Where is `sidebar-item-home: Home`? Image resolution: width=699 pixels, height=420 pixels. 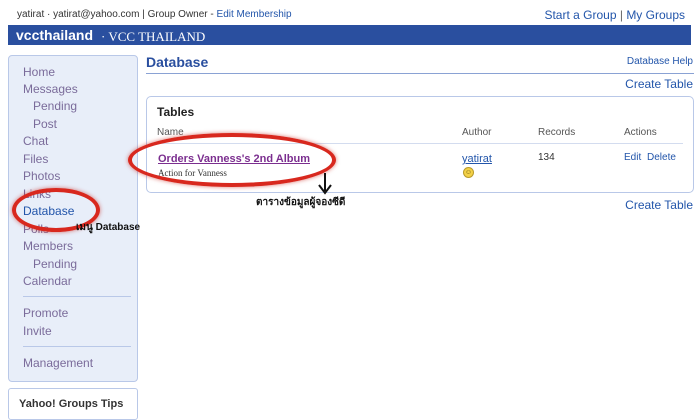
sidebar-item-home: Home is located at coordinates (39, 72).